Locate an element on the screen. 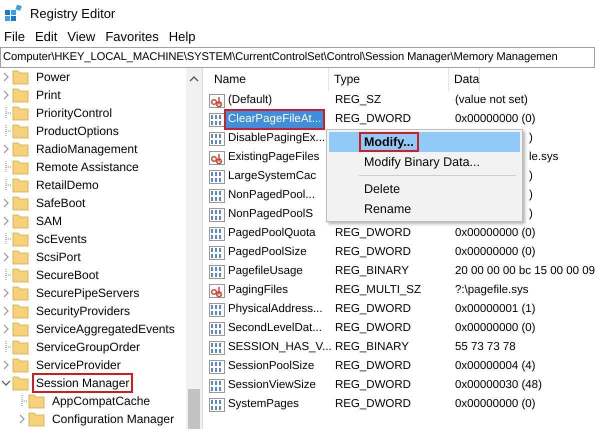 This screenshot has width=595, height=431. column-header: Type is located at coordinates (388, 79).